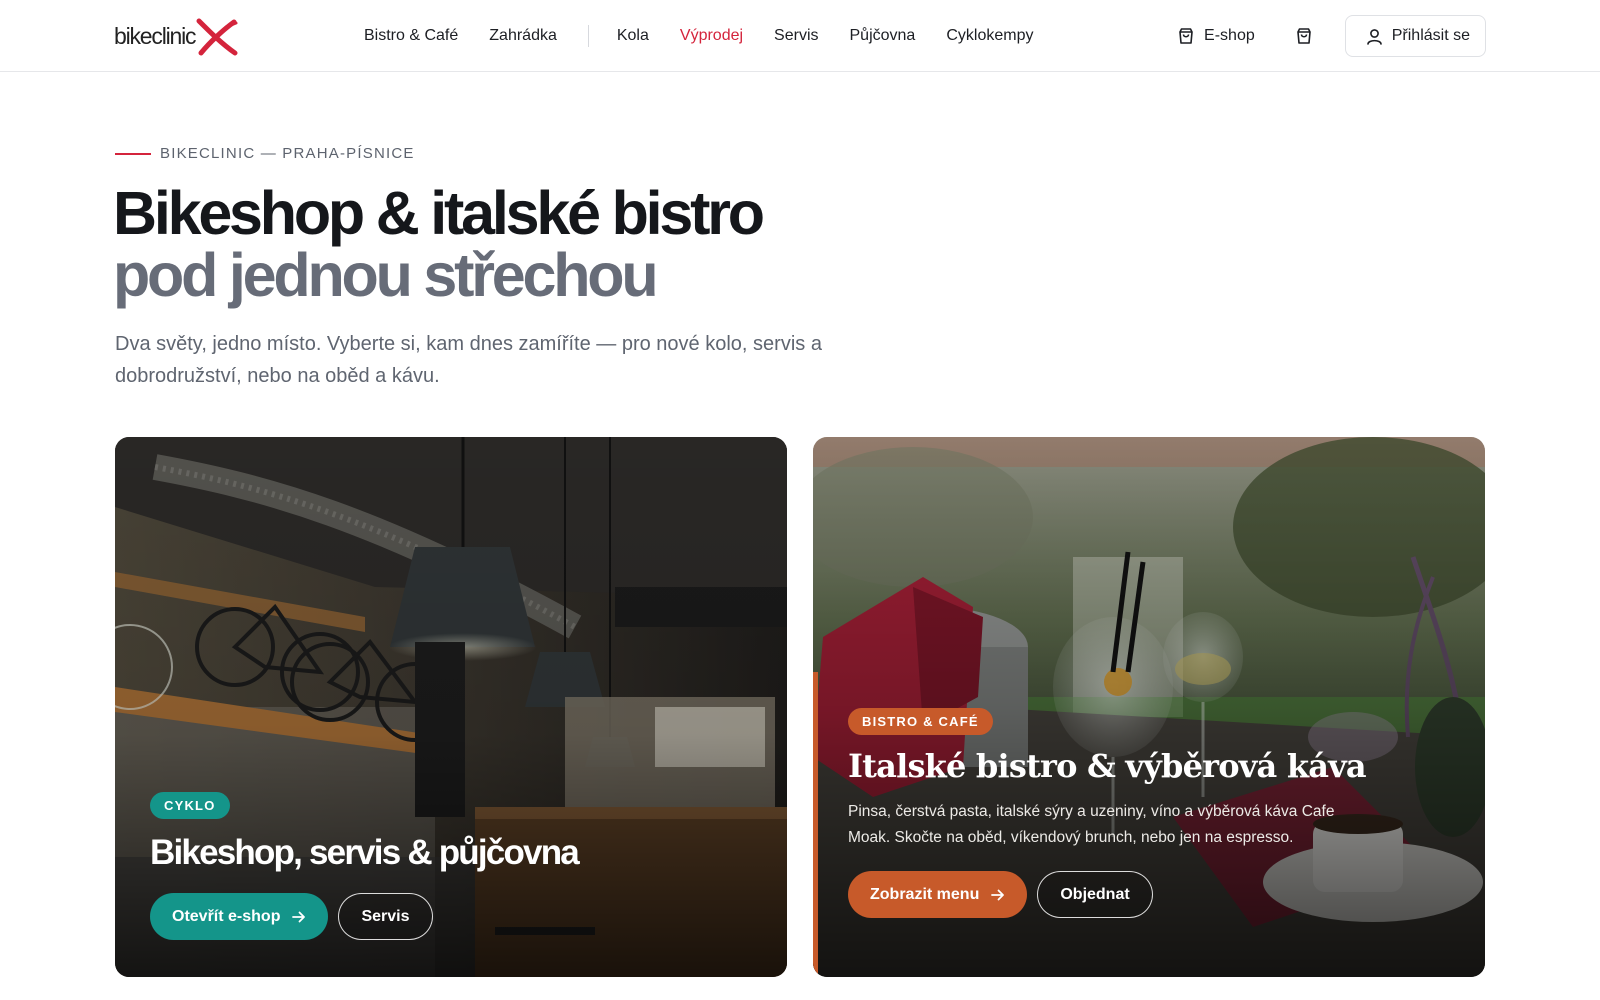  Describe the element at coordinates (1374, 36) in the screenshot. I see `user-icon` at that location.